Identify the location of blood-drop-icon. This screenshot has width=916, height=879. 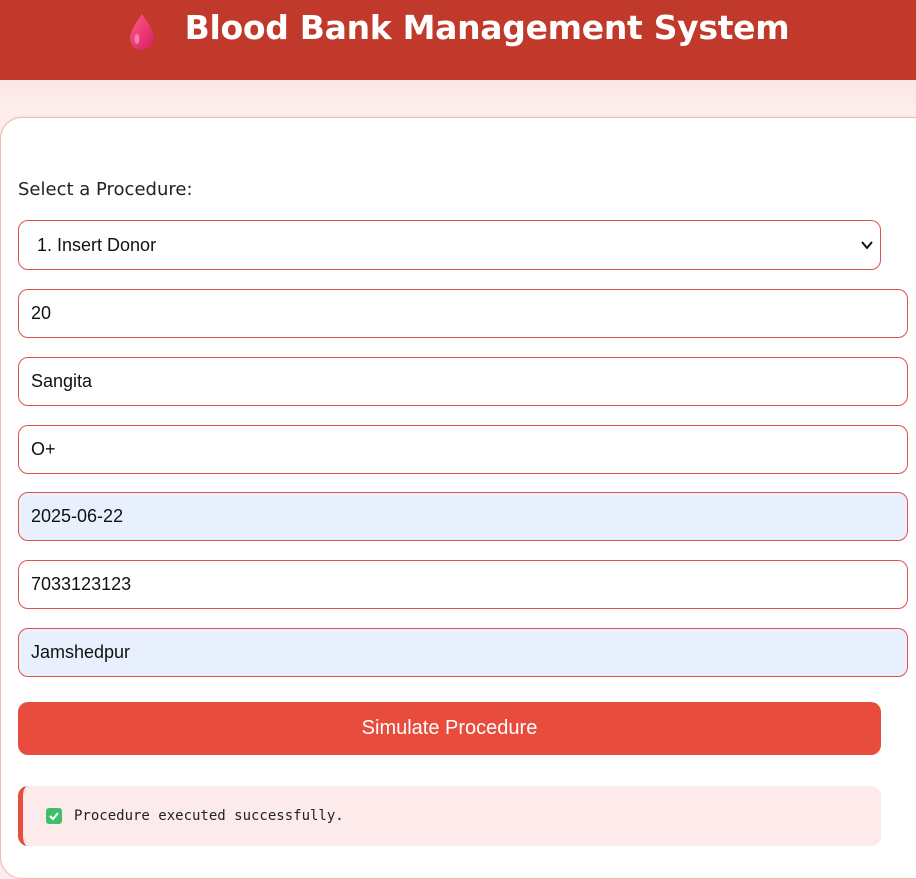
(141, 32).